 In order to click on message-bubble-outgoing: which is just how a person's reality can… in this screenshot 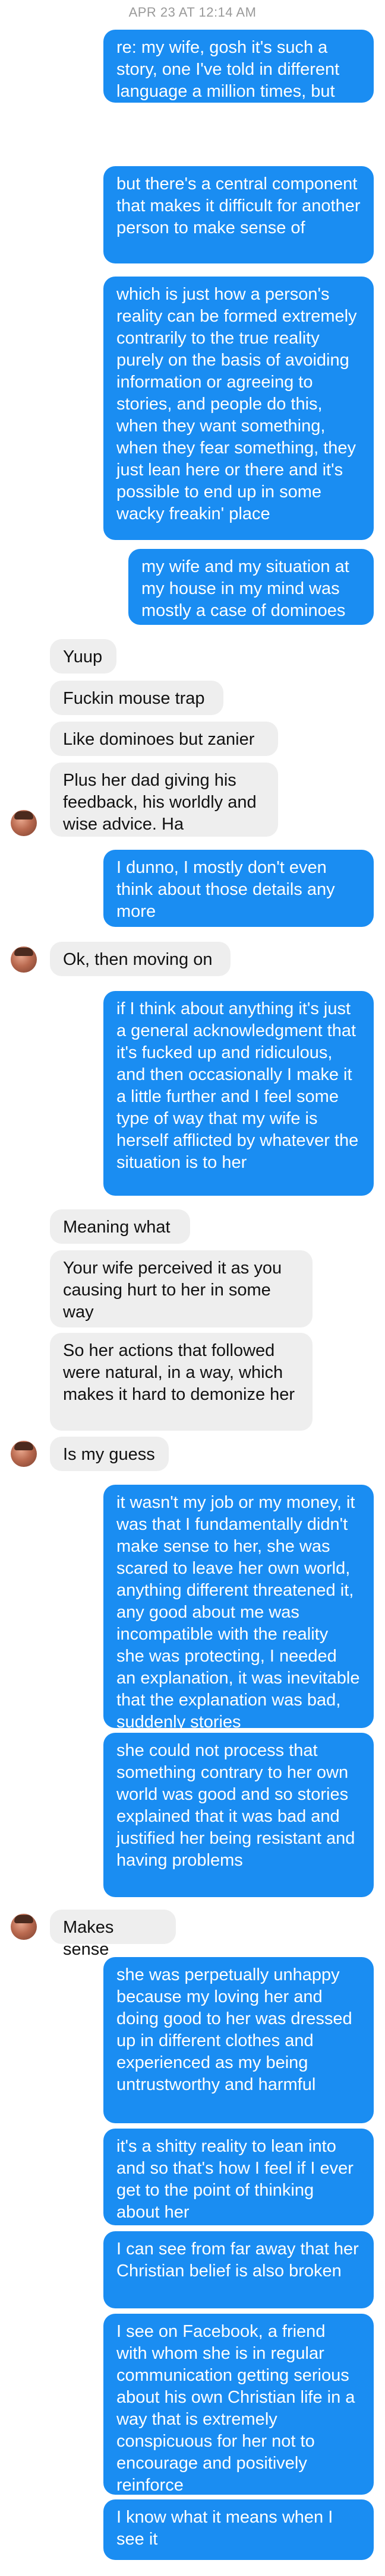, I will do `click(238, 408)`.